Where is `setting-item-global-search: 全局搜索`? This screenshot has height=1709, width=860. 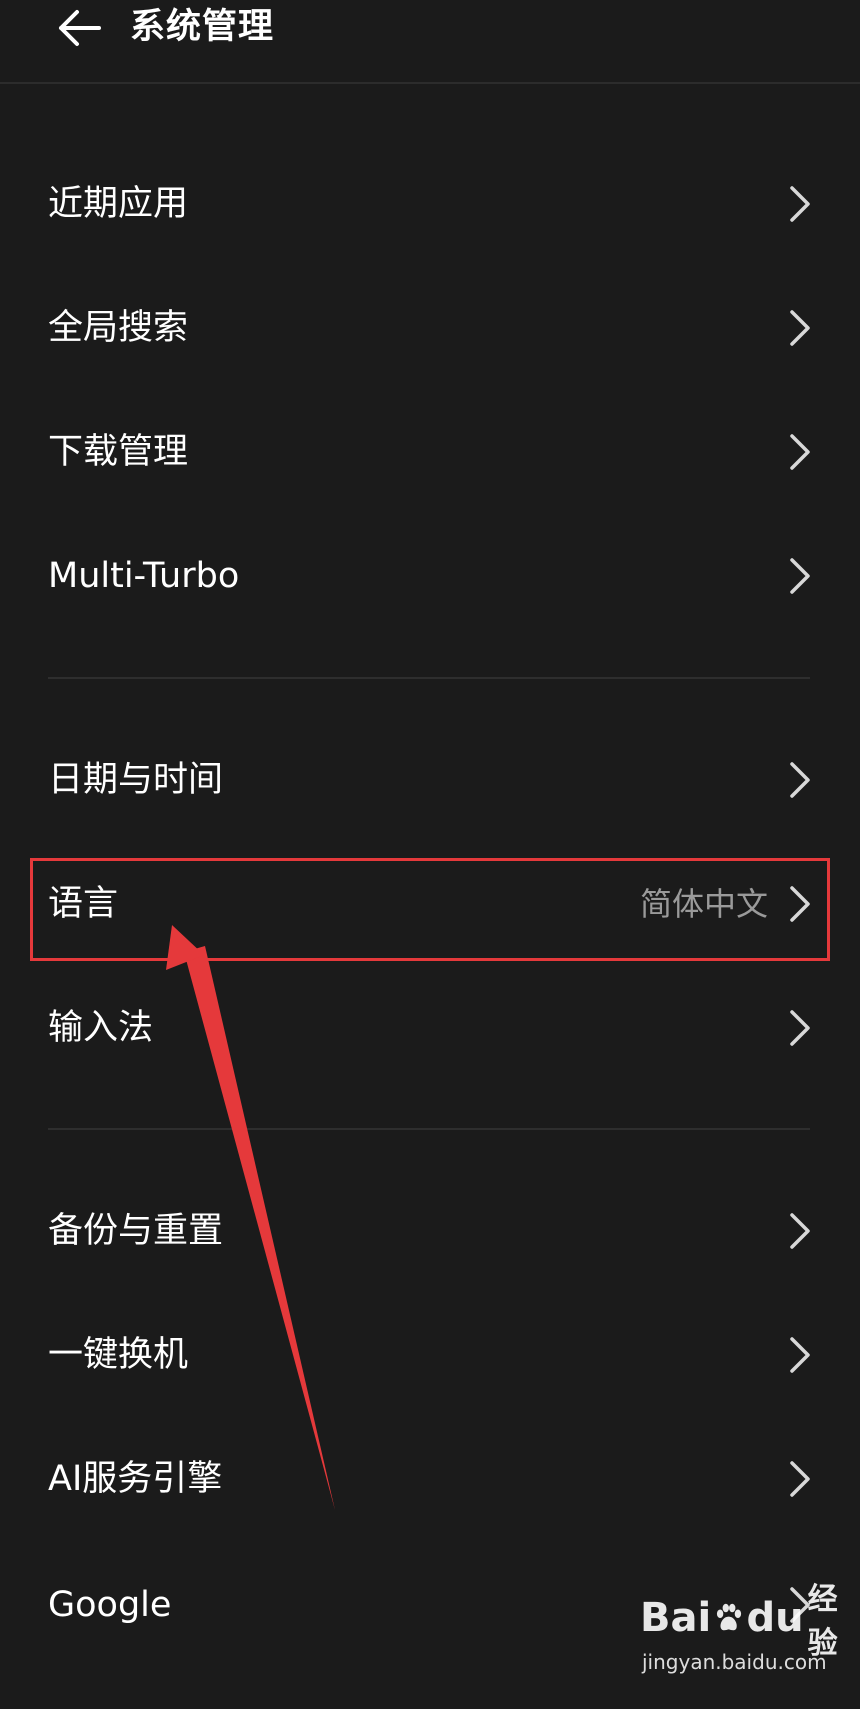 setting-item-global-search: 全局搜索 is located at coordinates (430, 328).